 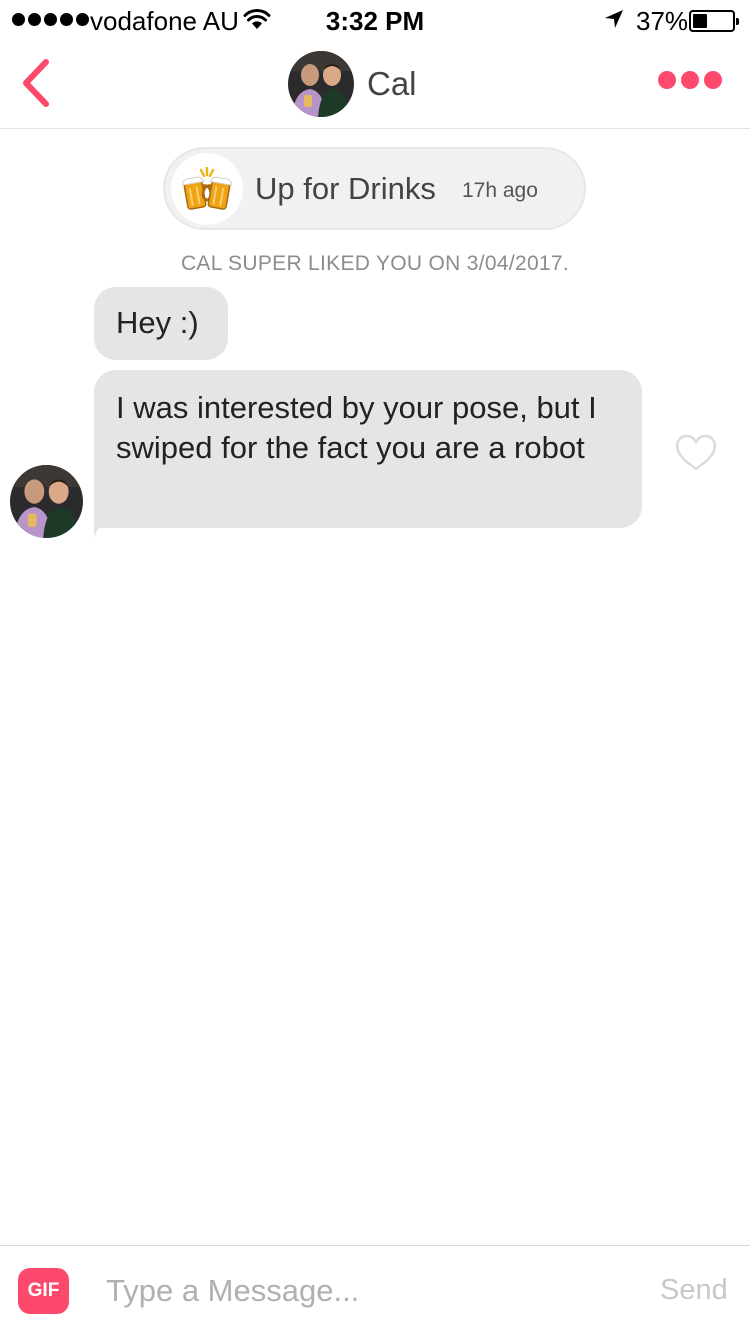 I want to click on status-time: 17h ago, so click(x=500, y=190).